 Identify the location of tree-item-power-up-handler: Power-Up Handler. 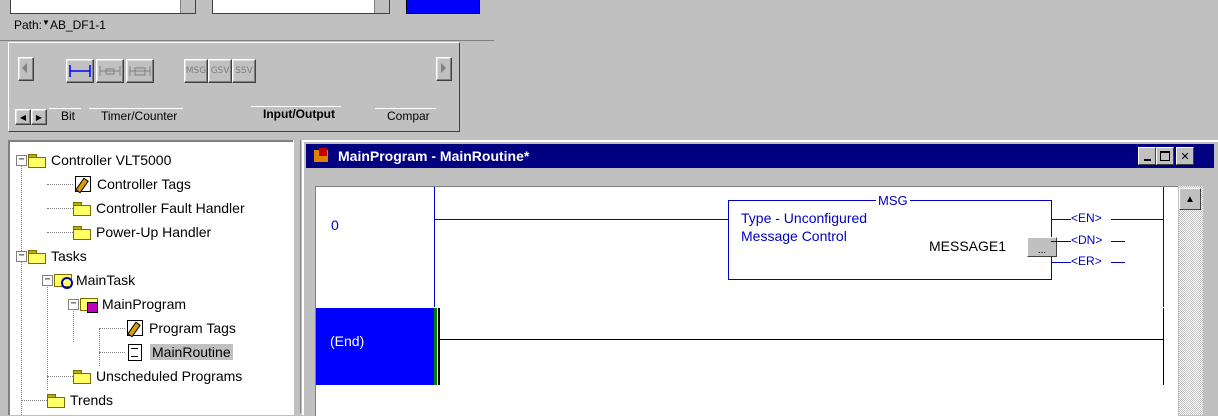
(142, 232).